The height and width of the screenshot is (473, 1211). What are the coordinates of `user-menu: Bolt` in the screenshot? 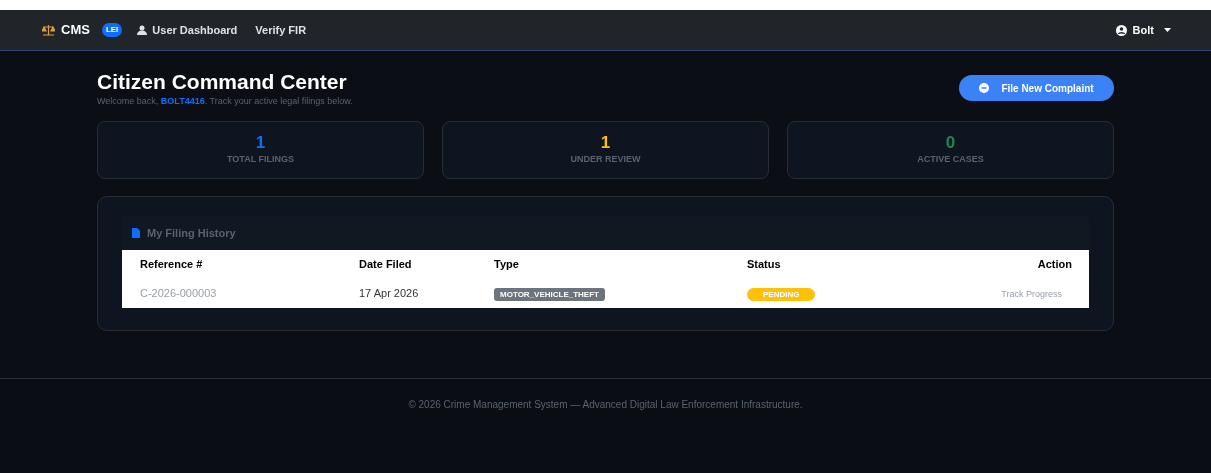 It's located at (1143, 30).